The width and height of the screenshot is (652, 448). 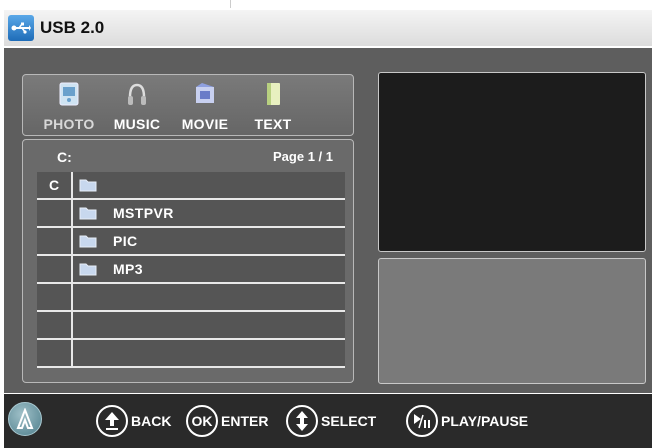 I want to click on current-path: C:, so click(x=64, y=157).